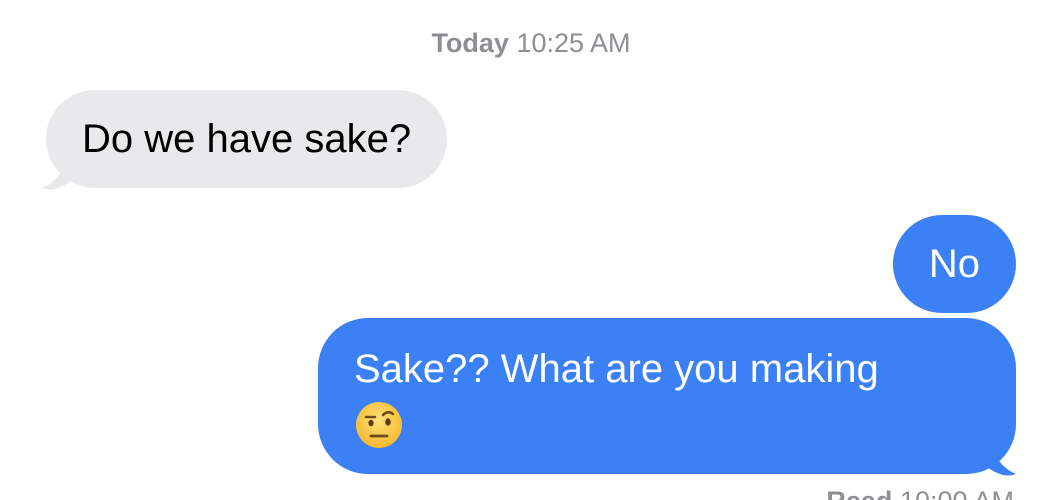  I want to click on read-receipt: Read 10:00 AM, so click(920, 493).